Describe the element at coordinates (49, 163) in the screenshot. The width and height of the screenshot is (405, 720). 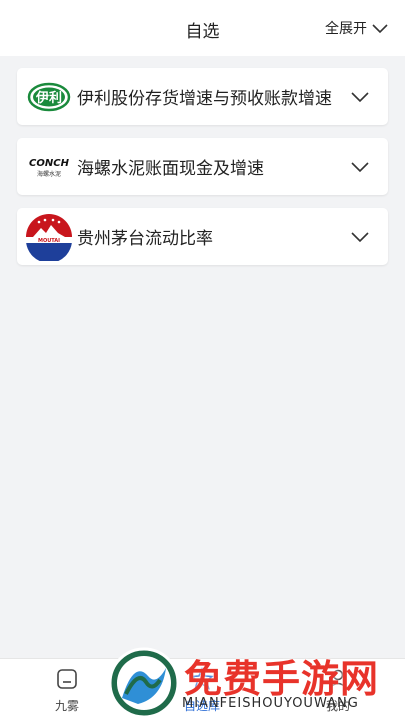
I see `svg-text: CONCH` at that location.